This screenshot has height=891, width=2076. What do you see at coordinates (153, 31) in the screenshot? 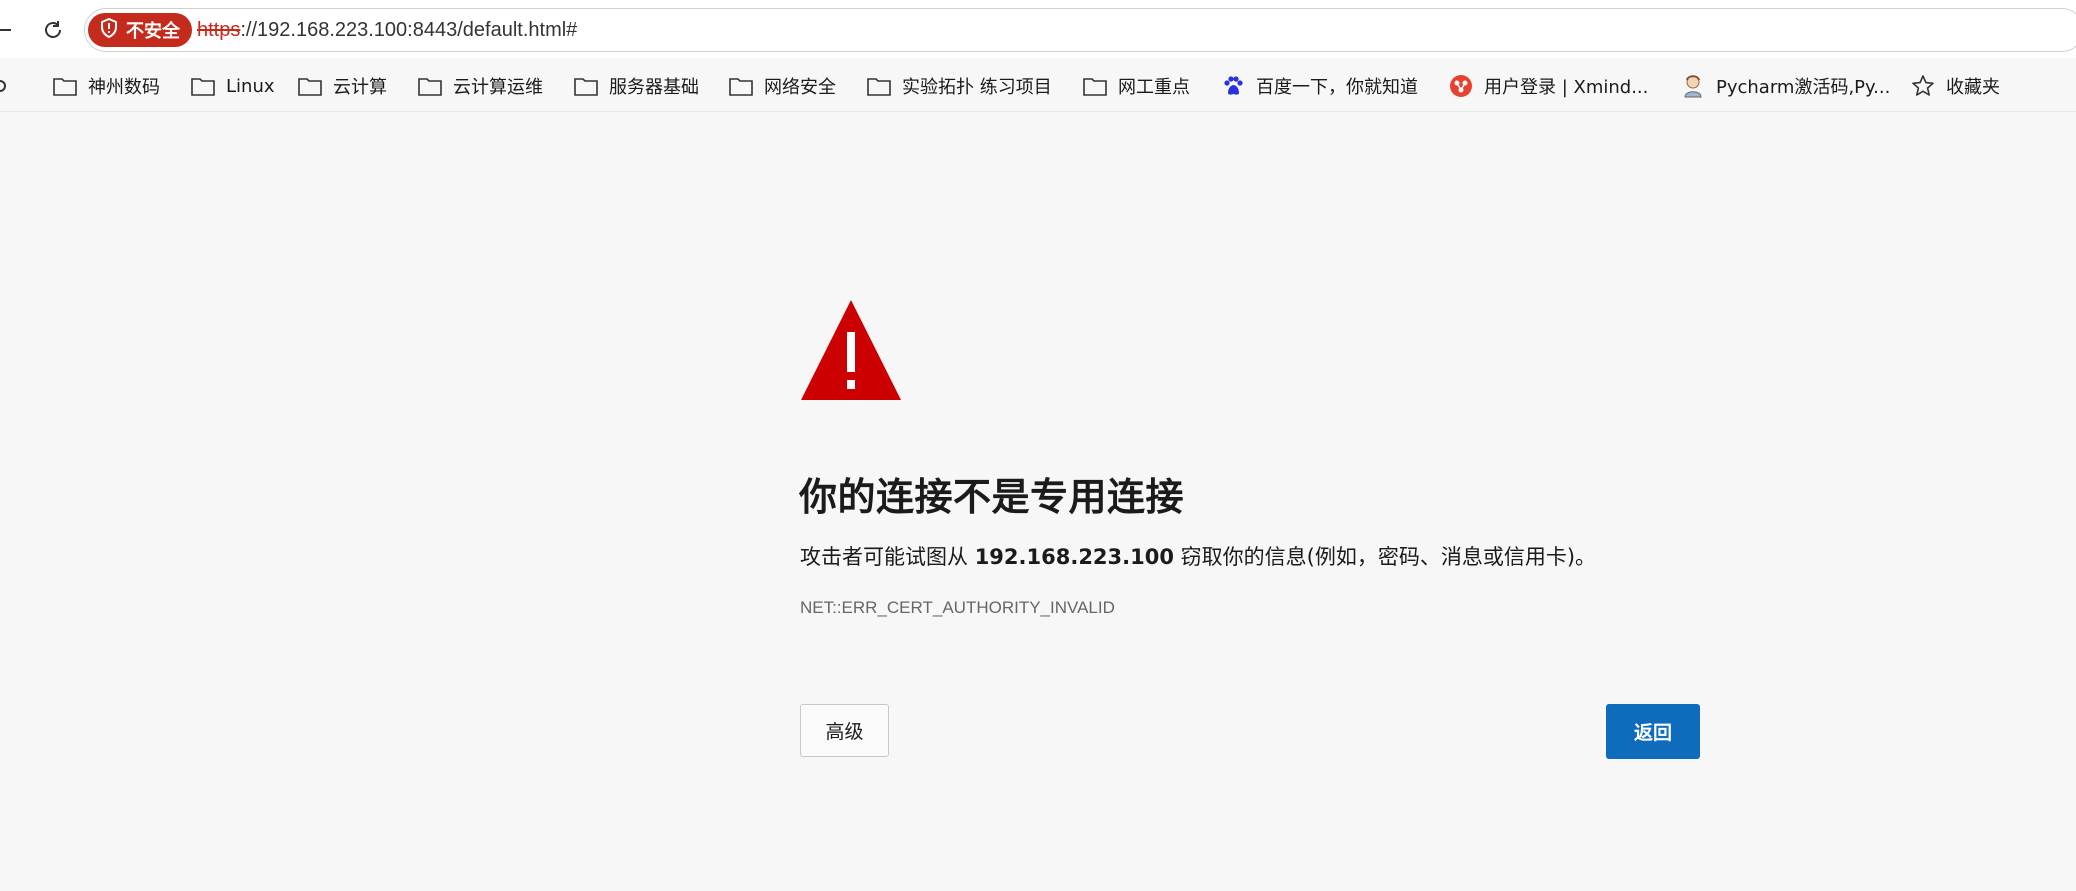
I see `not-secure-label: 不安全` at bounding box center [153, 31].